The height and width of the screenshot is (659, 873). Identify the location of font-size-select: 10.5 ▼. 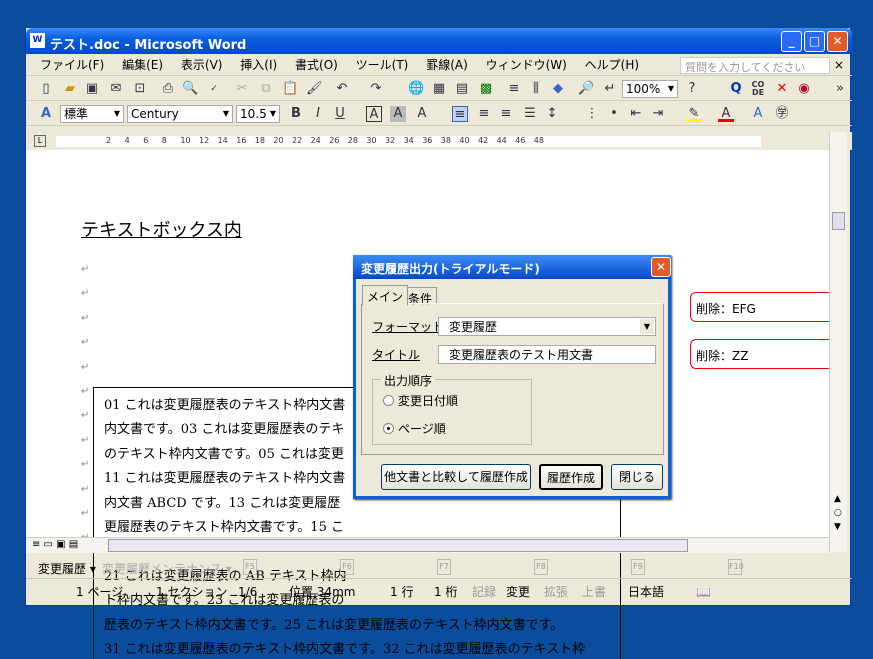
(258, 114).